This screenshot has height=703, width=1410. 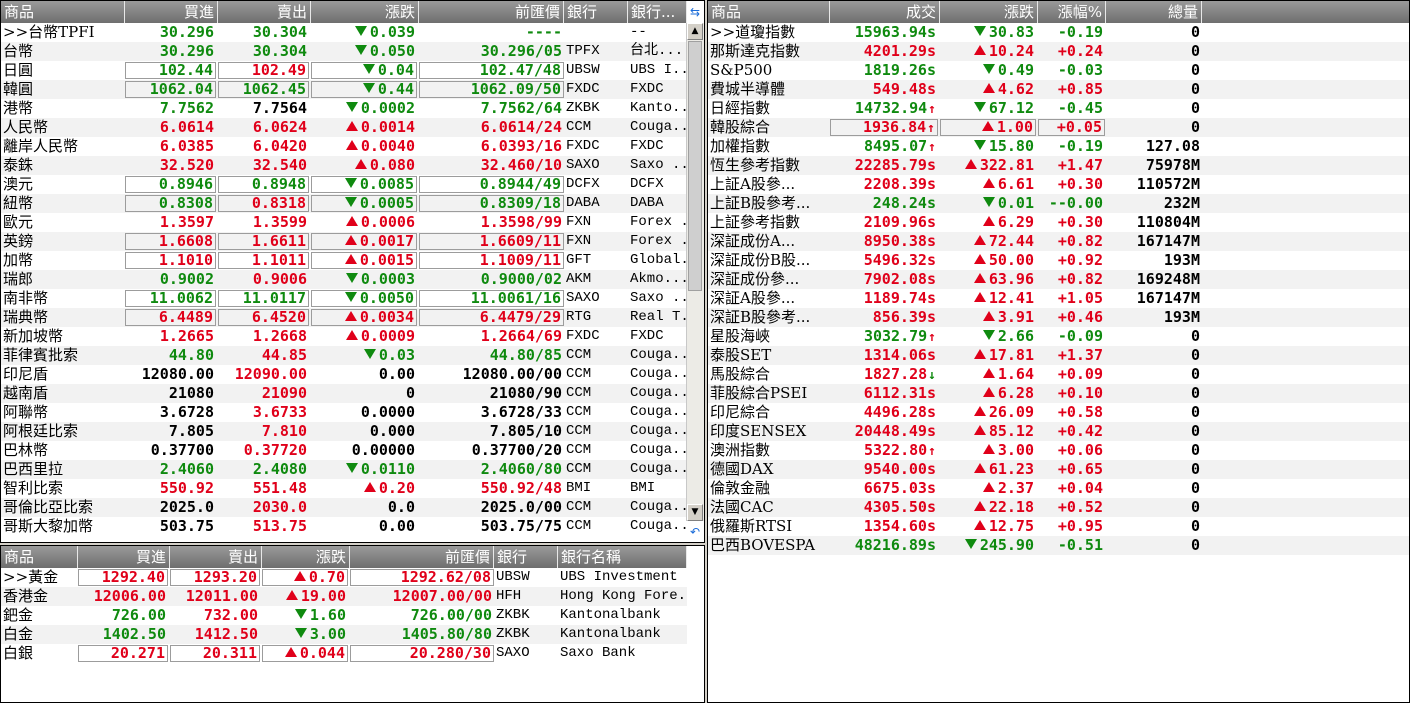 I want to click on fx-scrollbar: ▲ ▼, so click(x=695, y=272).